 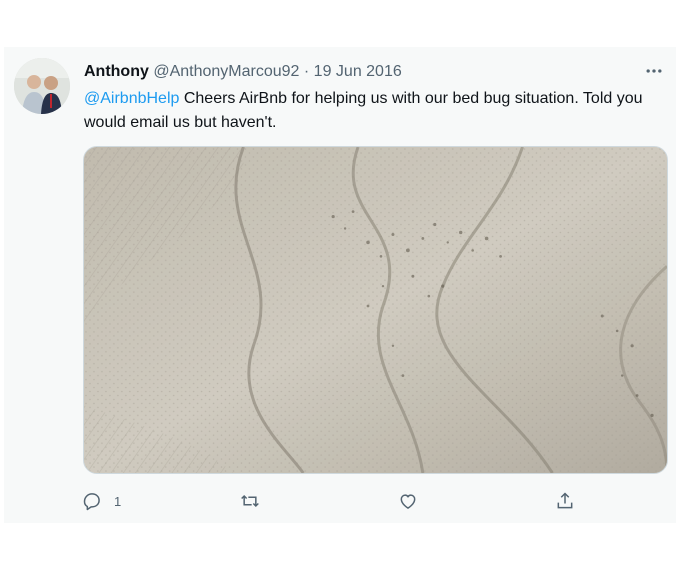 What do you see at coordinates (116, 71) in the screenshot?
I see `display-name: Anthony` at bounding box center [116, 71].